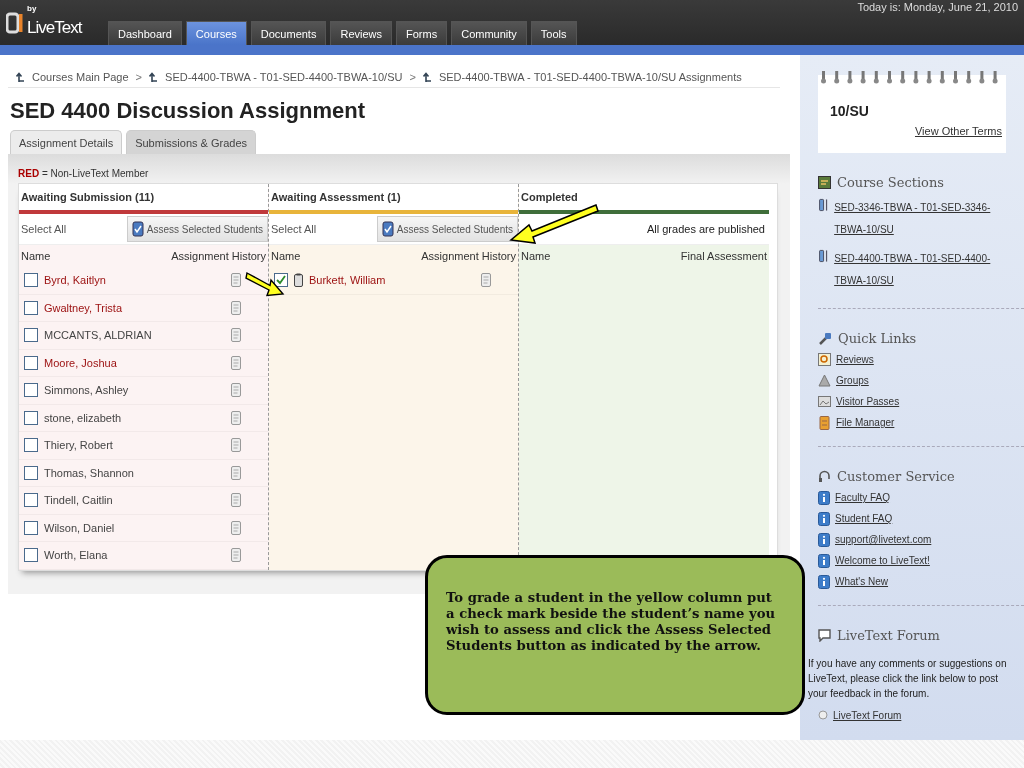 The height and width of the screenshot is (768, 1024). What do you see at coordinates (188, 111) in the screenshot?
I see `page-title: SED 4400 Discussion Assignment` at bounding box center [188, 111].